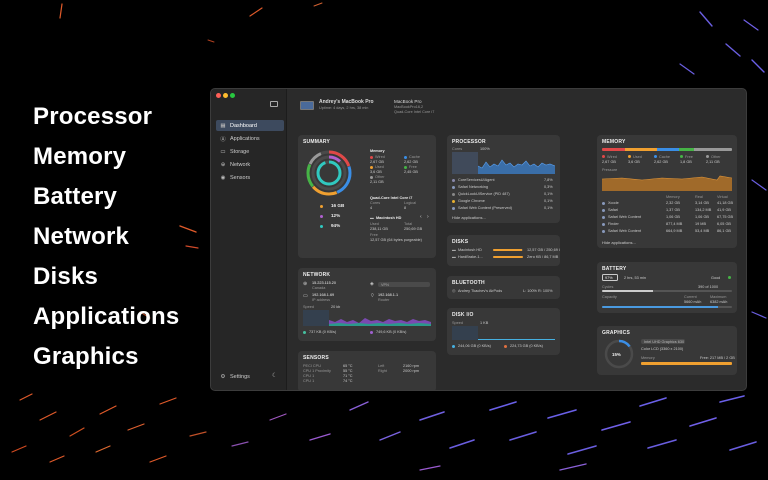 The height and width of the screenshot is (480, 768). Describe the element at coordinates (371, 332) in the screenshot. I see `download-dot` at that location.